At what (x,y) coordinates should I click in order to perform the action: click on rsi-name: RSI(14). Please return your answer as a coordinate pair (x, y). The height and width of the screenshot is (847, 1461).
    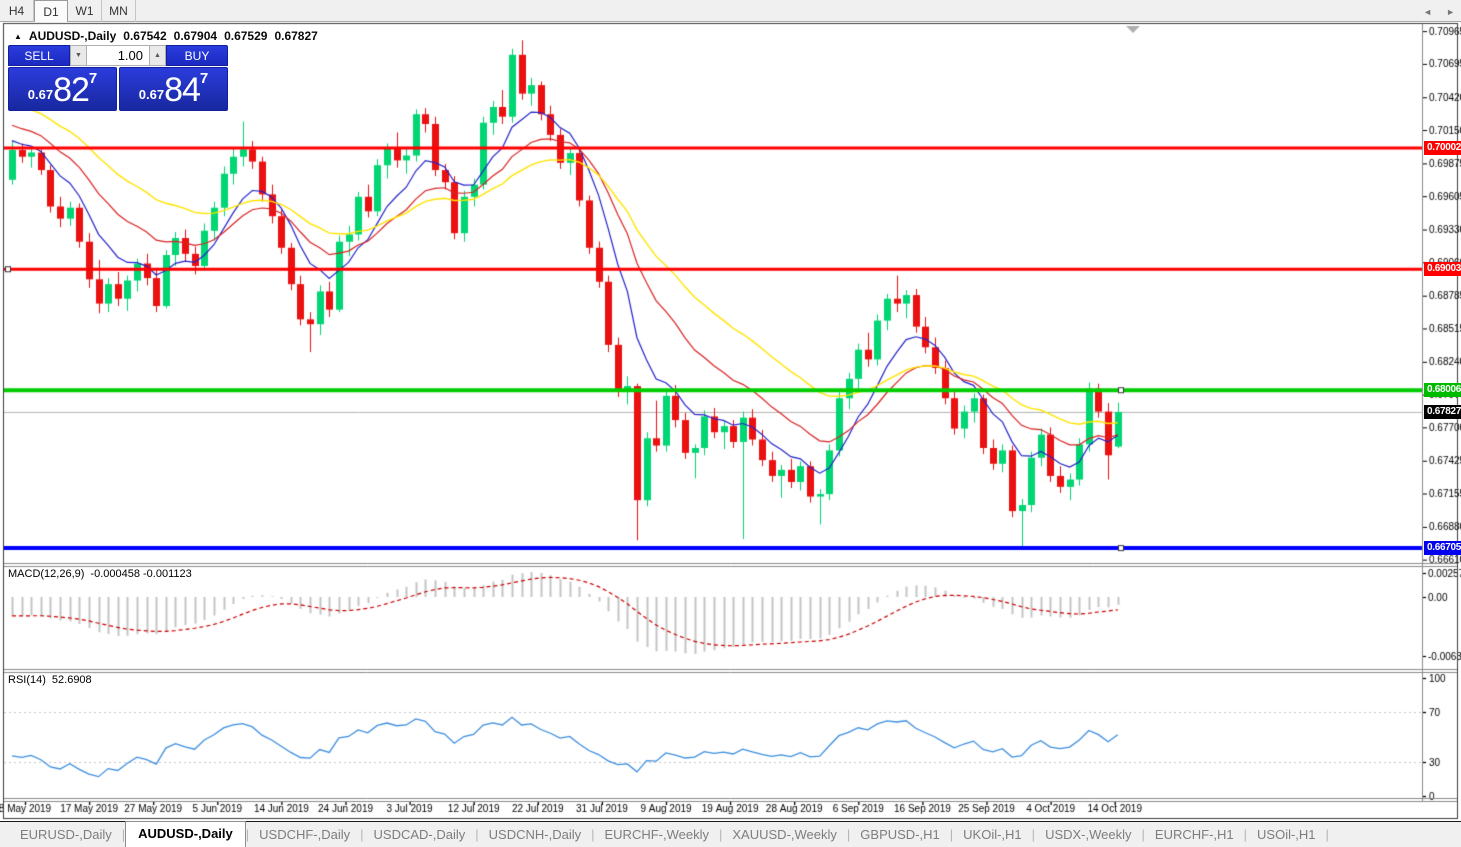
    Looking at the image, I should click on (27, 680).